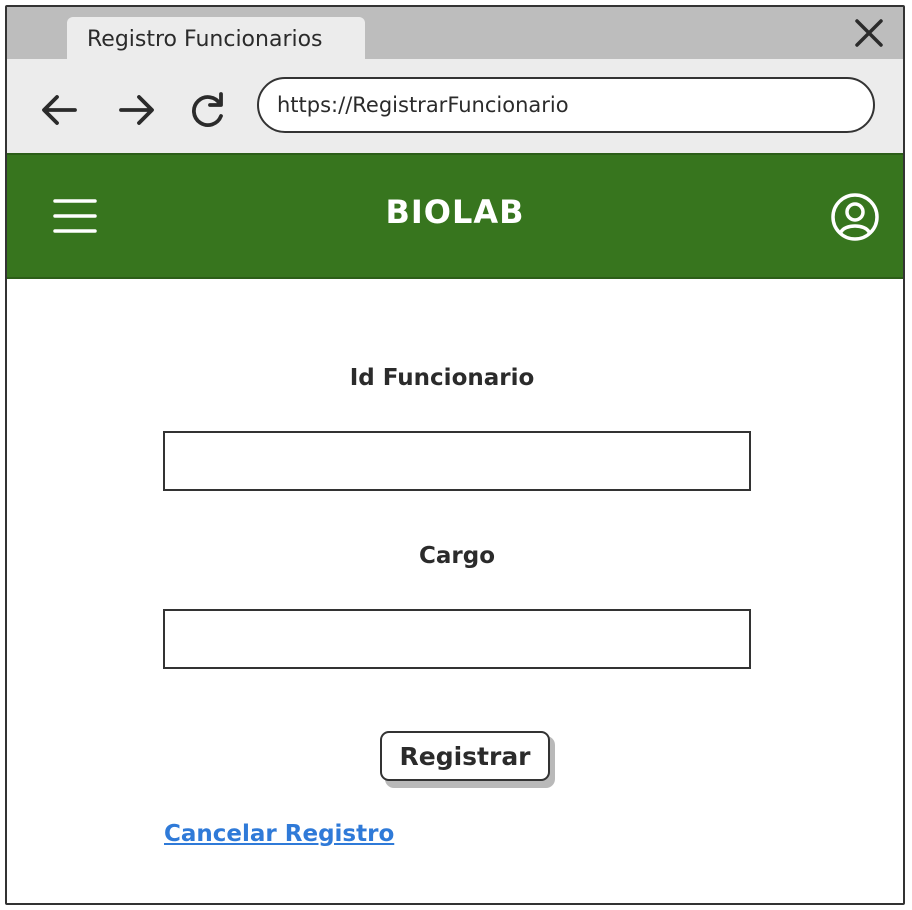 Image resolution: width=912 pixels, height=910 pixels. I want to click on address-bar: https://RegistrarFuncionario, so click(566, 105).